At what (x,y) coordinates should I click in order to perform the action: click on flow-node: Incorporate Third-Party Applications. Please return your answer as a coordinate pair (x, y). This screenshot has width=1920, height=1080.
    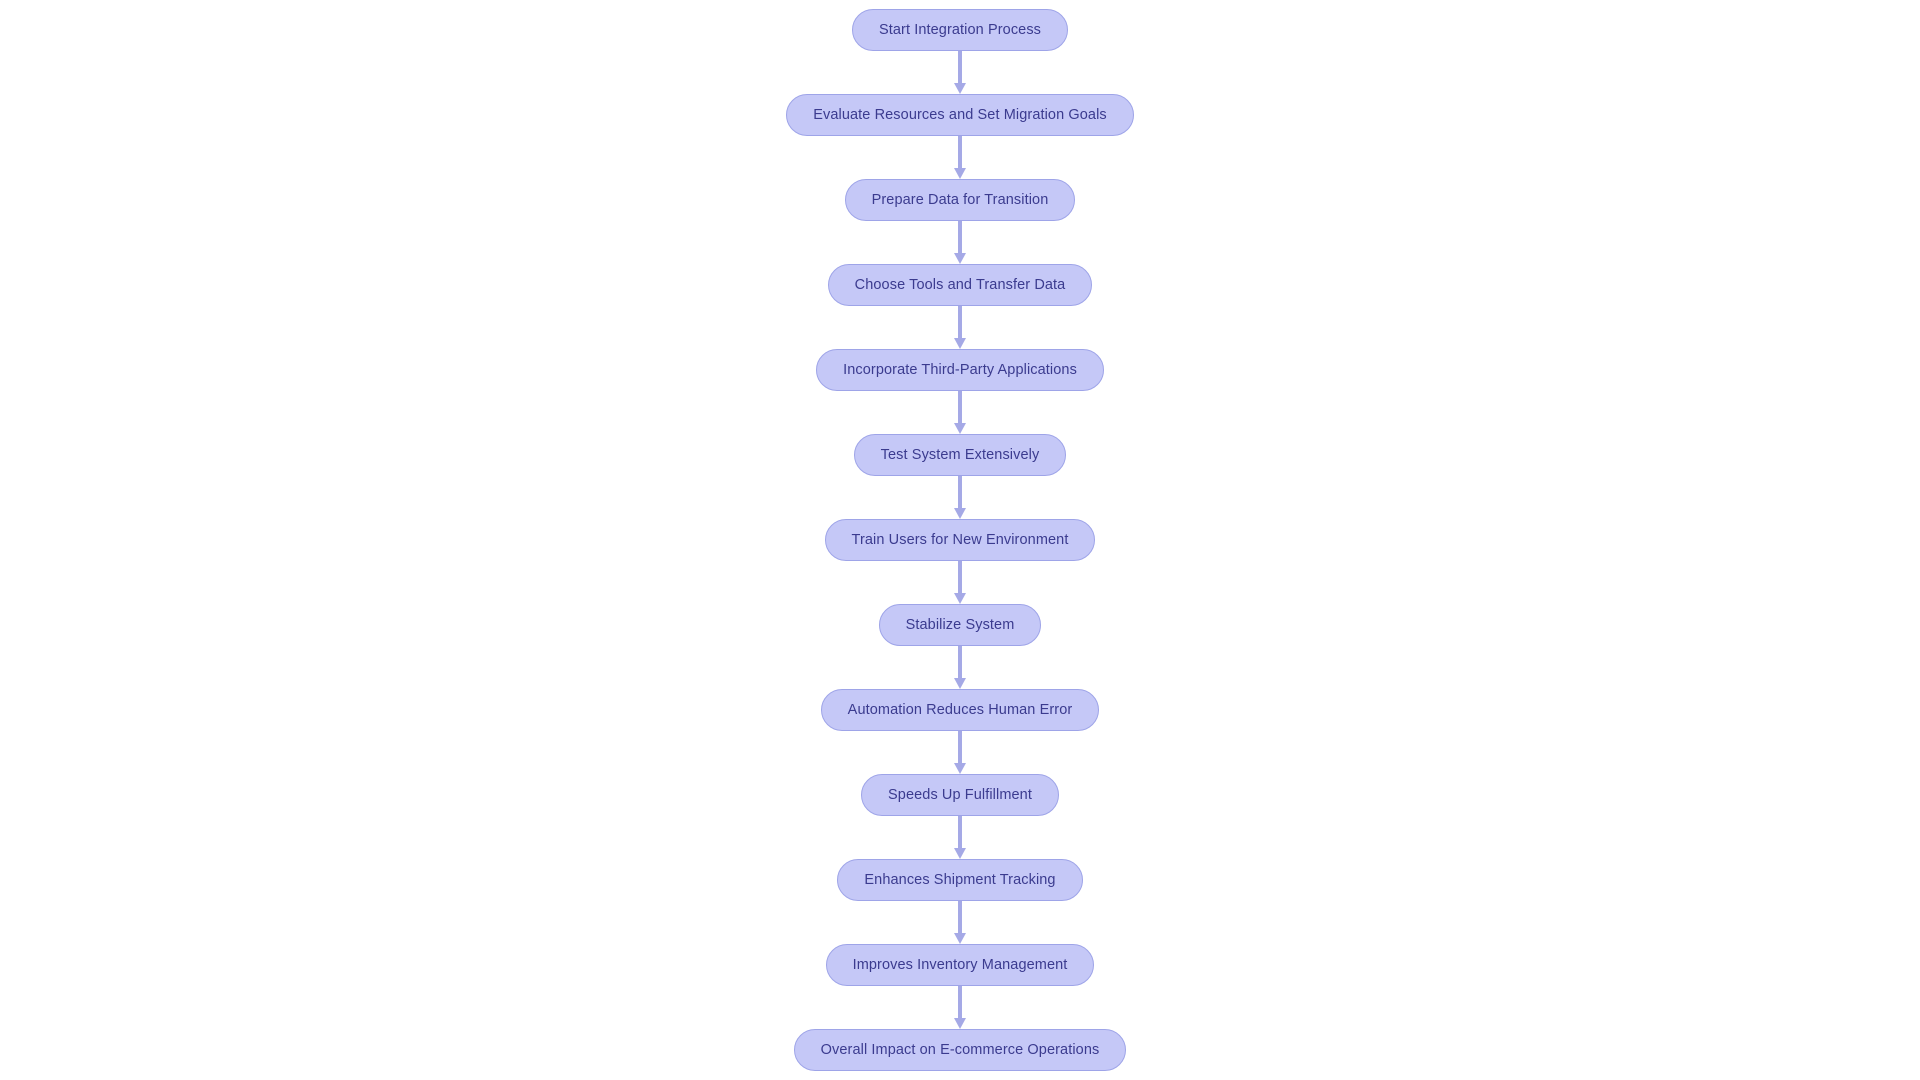
    Looking at the image, I should click on (960, 370).